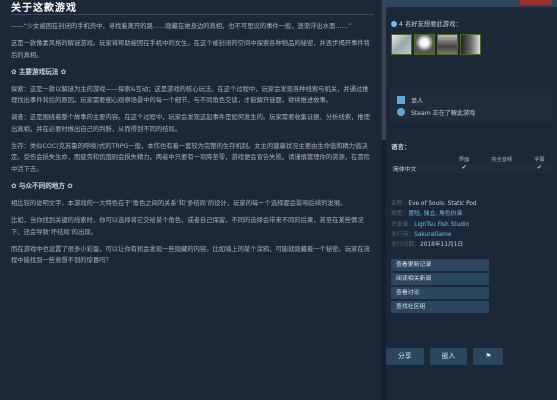 Image resolution: width=557 pixels, height=400 pixels. I want to click on steam-icon, so click(401, 112).